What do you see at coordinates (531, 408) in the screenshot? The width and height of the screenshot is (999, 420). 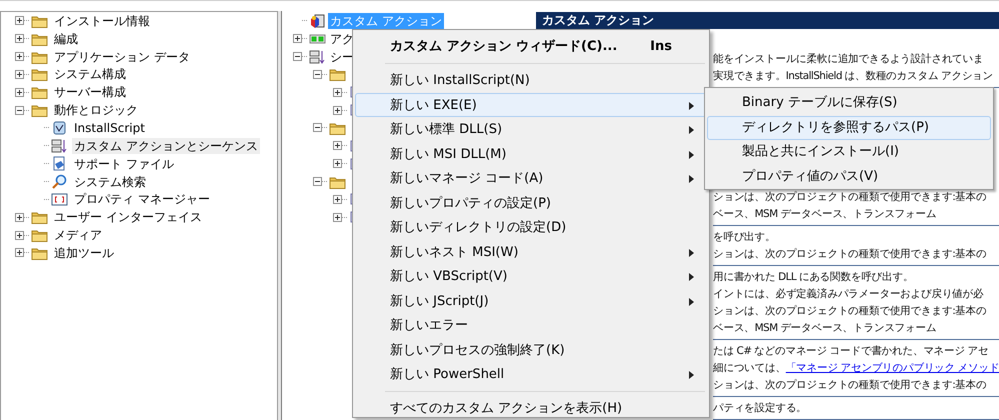 I see `menu-item: すべてのカスタム アクションを表示(H)` at bounding box center [531, 408].